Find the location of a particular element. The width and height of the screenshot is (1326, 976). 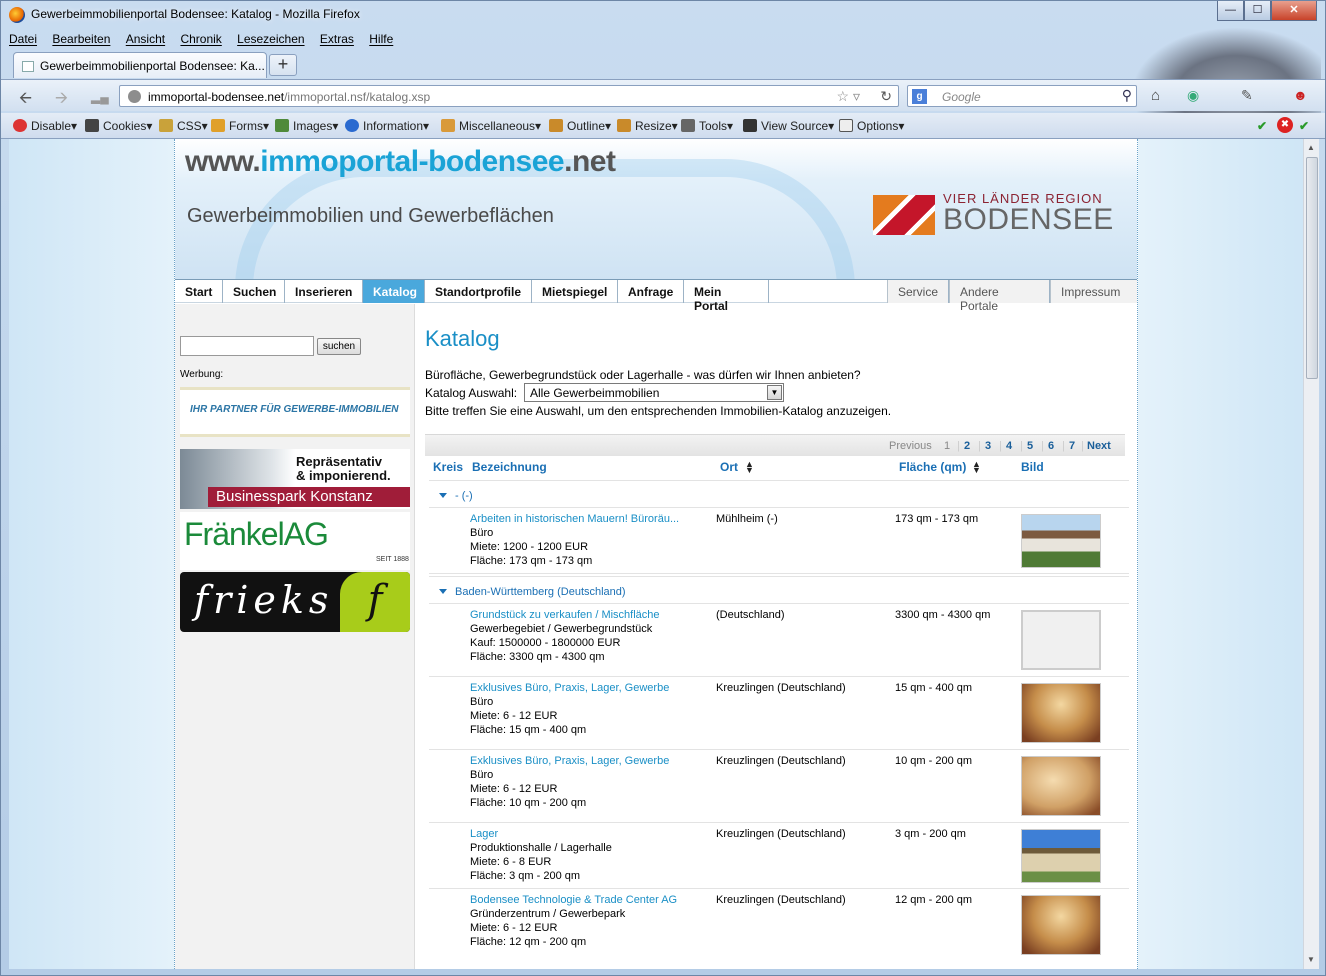

pager-next: Next is located at coordinates (1099, 446).